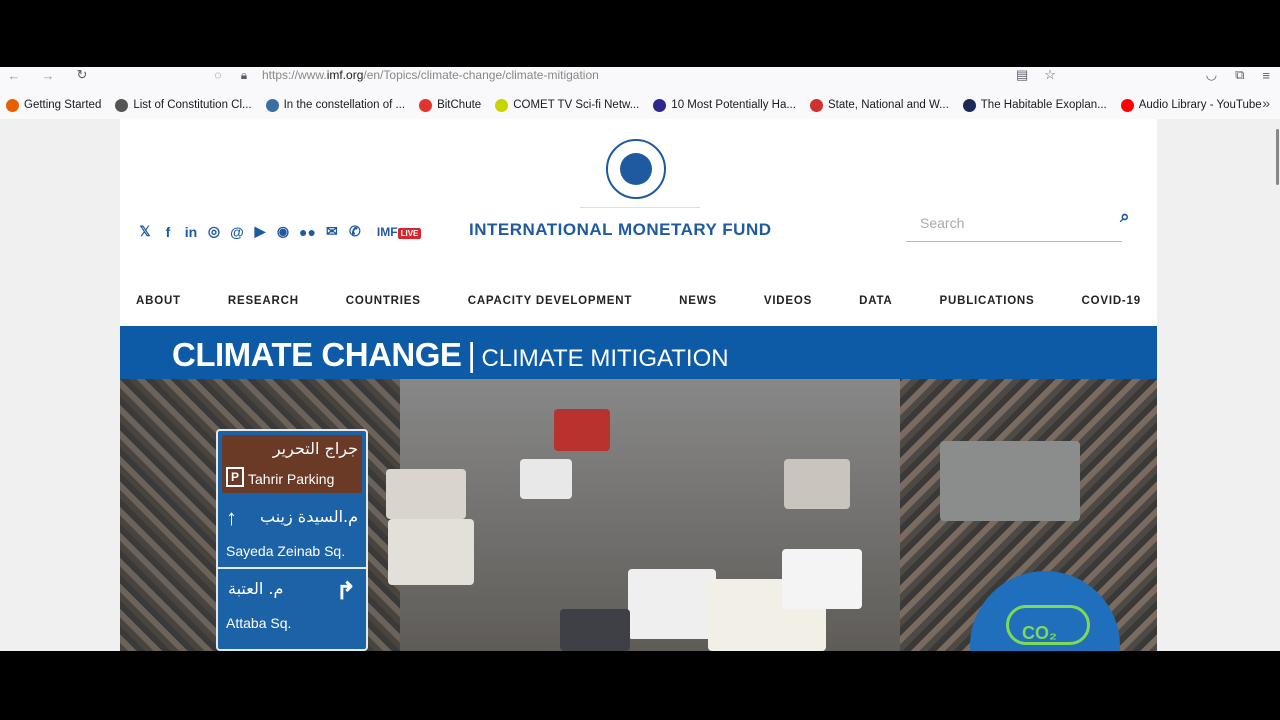 The width and height of the screenshot is (1280, 720). I want to click on podcast-icon: ◉, so click(283, 231).